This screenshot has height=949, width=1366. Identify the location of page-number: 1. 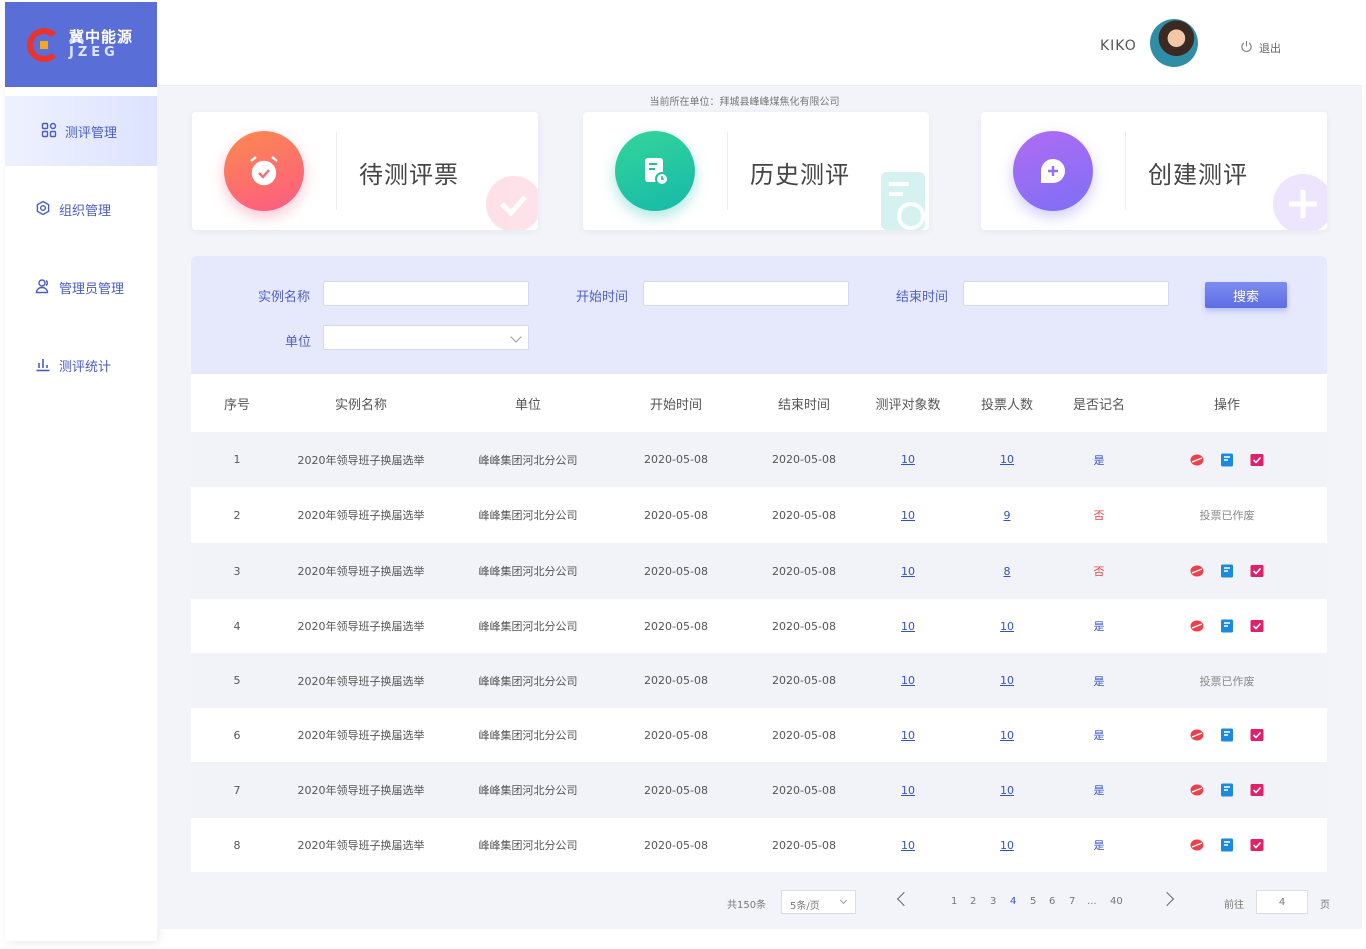
(954, 901).